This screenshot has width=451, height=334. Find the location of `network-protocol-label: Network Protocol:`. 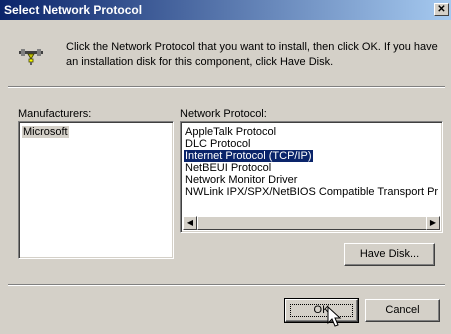

network-protocol-label: Network Protocol: is located at coordinates (223, 114).